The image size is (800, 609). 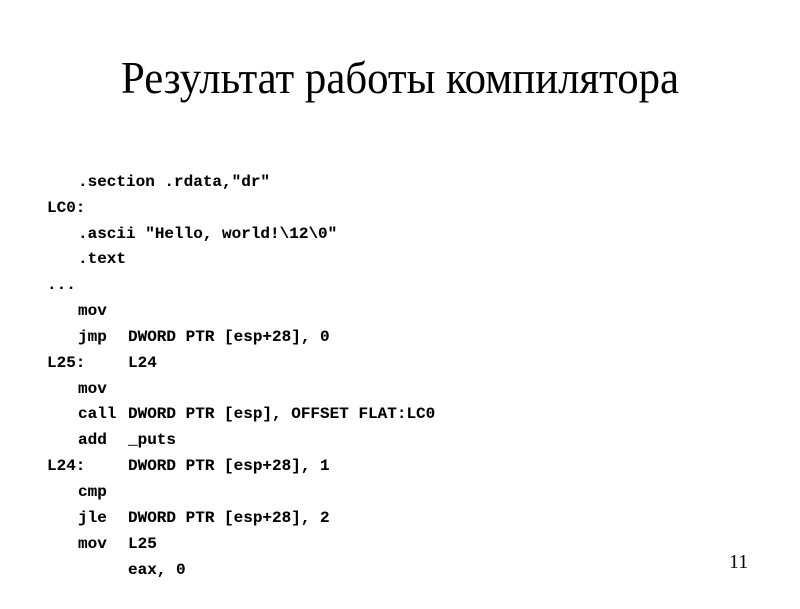 I want to click on code-line: .text, so click(x=86, y=245).